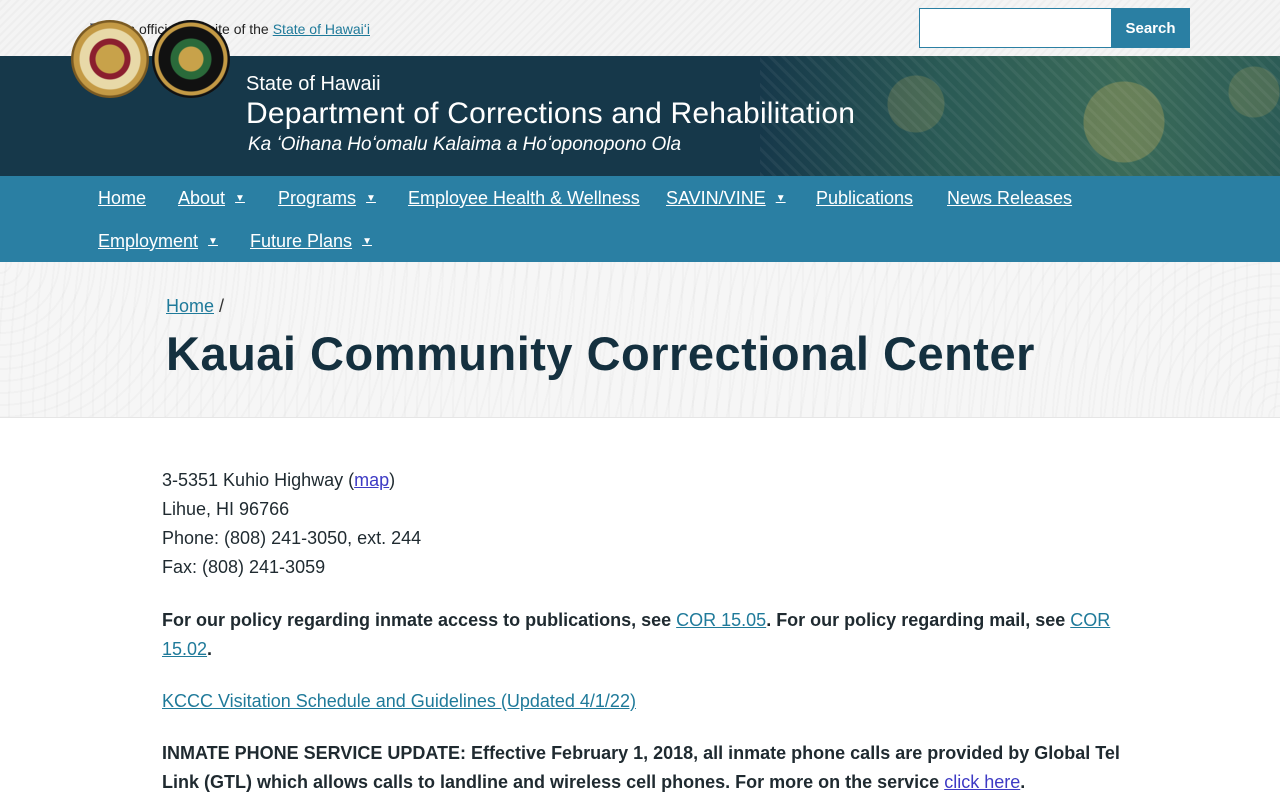  What do you see at coordinates (371, 480) in the screenshot?
I see `map-link: map` at bounding box center [371, 480].